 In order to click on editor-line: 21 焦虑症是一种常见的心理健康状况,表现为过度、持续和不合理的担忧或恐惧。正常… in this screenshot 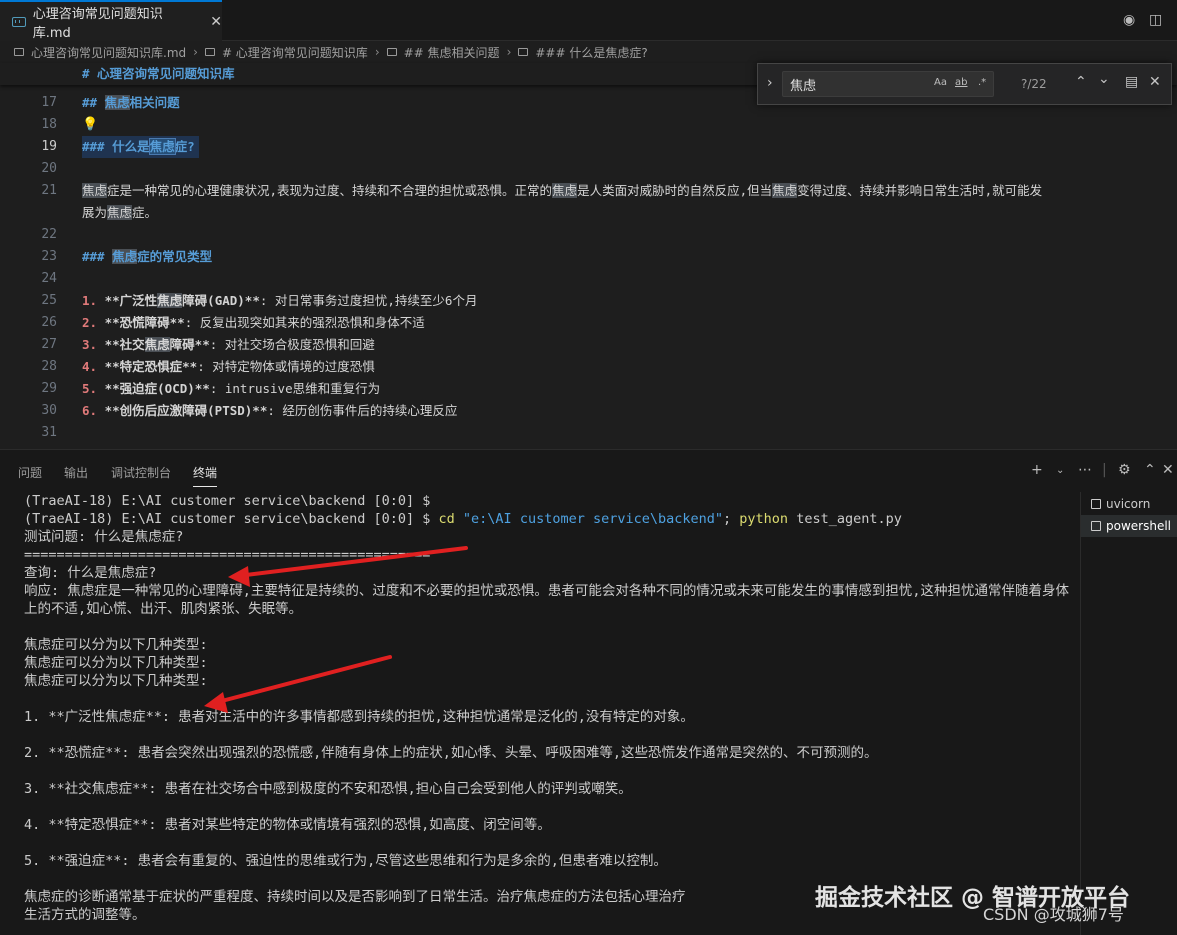, I will do `click(588, 202)`.